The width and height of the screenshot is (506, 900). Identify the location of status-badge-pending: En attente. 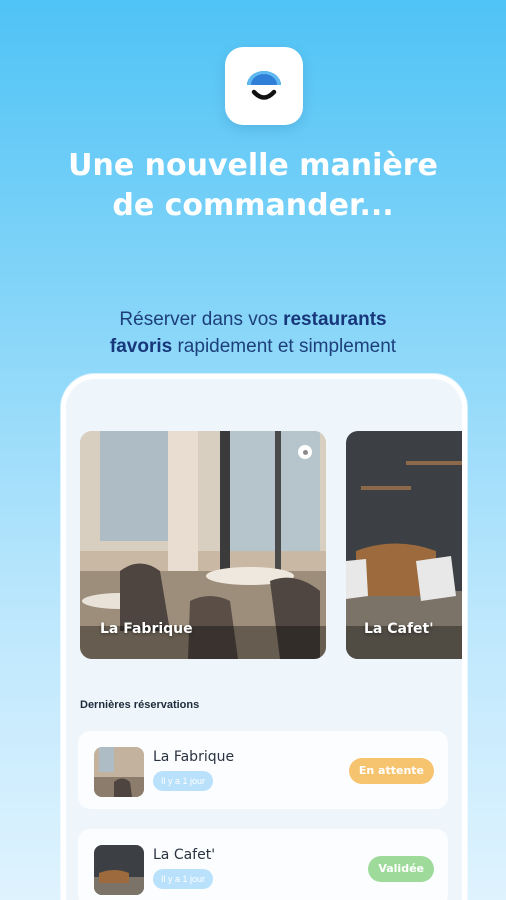
(391, 771).